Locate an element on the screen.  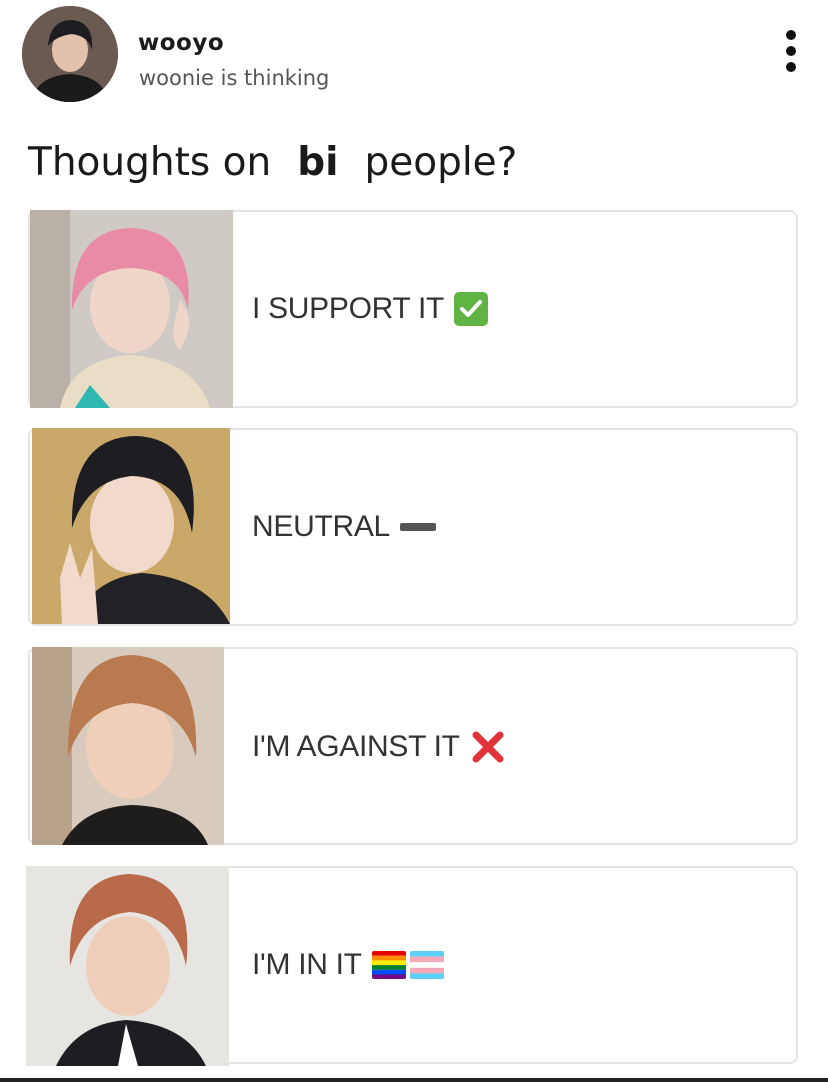
option-label-row: I'M IN IT is located at coordinates (350, 965).